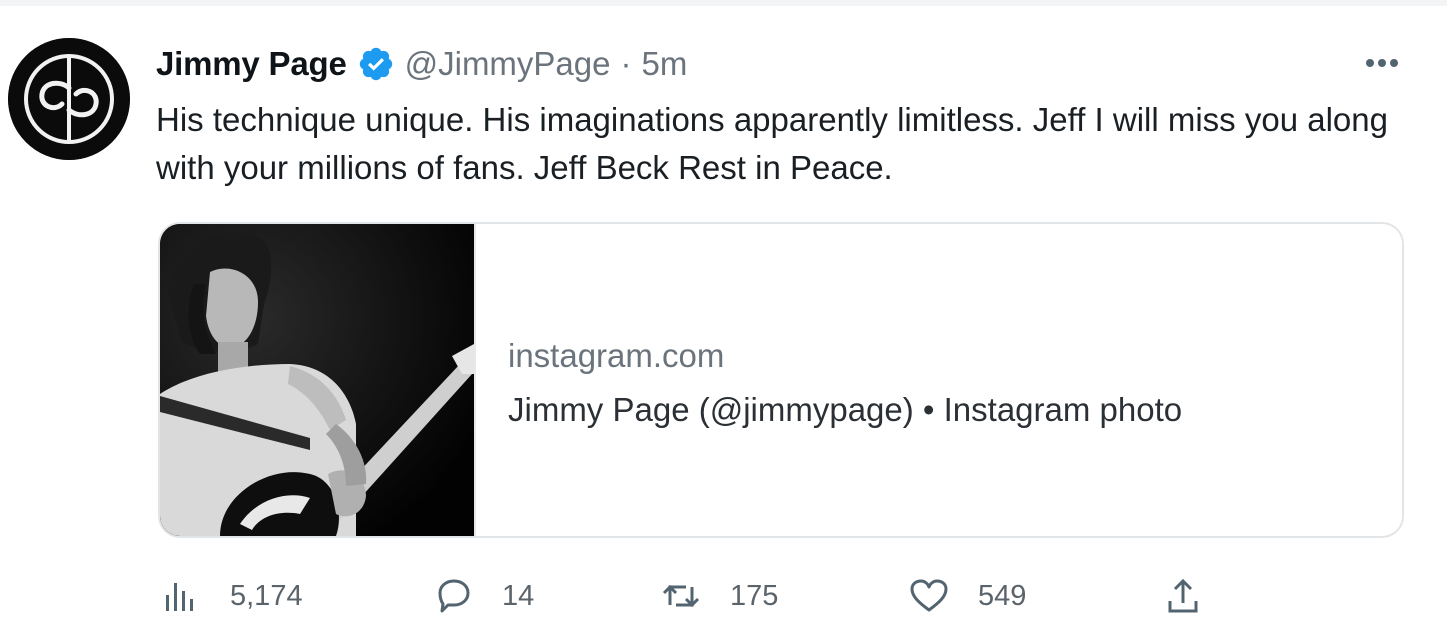 This screenshot has width=1447, height=622. I want to click on jp-monogram-logo, so click(69, 99).